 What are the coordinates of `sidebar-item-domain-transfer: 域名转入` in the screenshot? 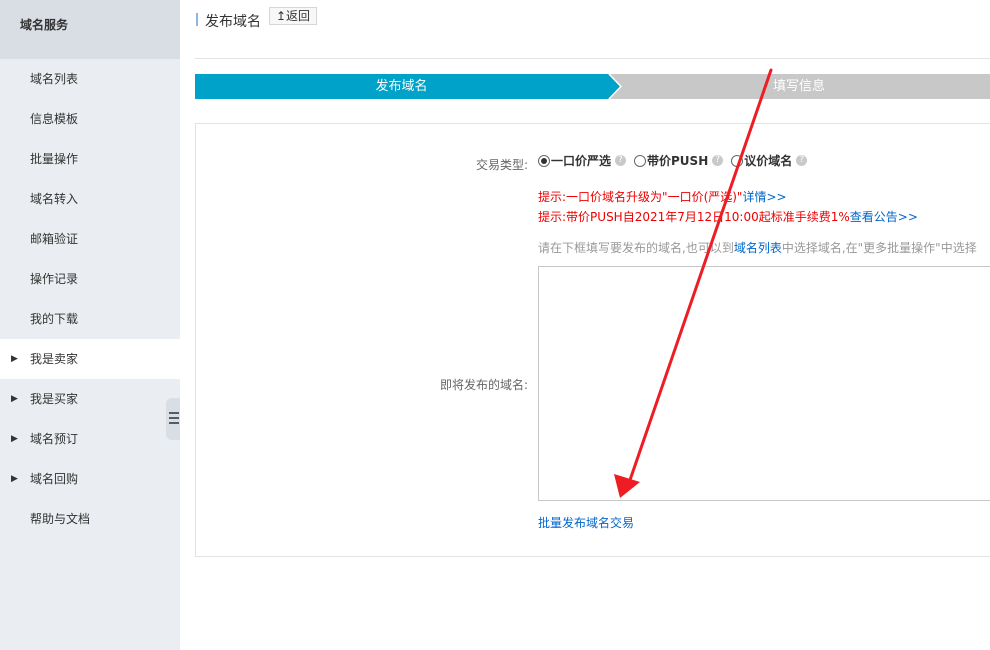 It's located at (90, 199).